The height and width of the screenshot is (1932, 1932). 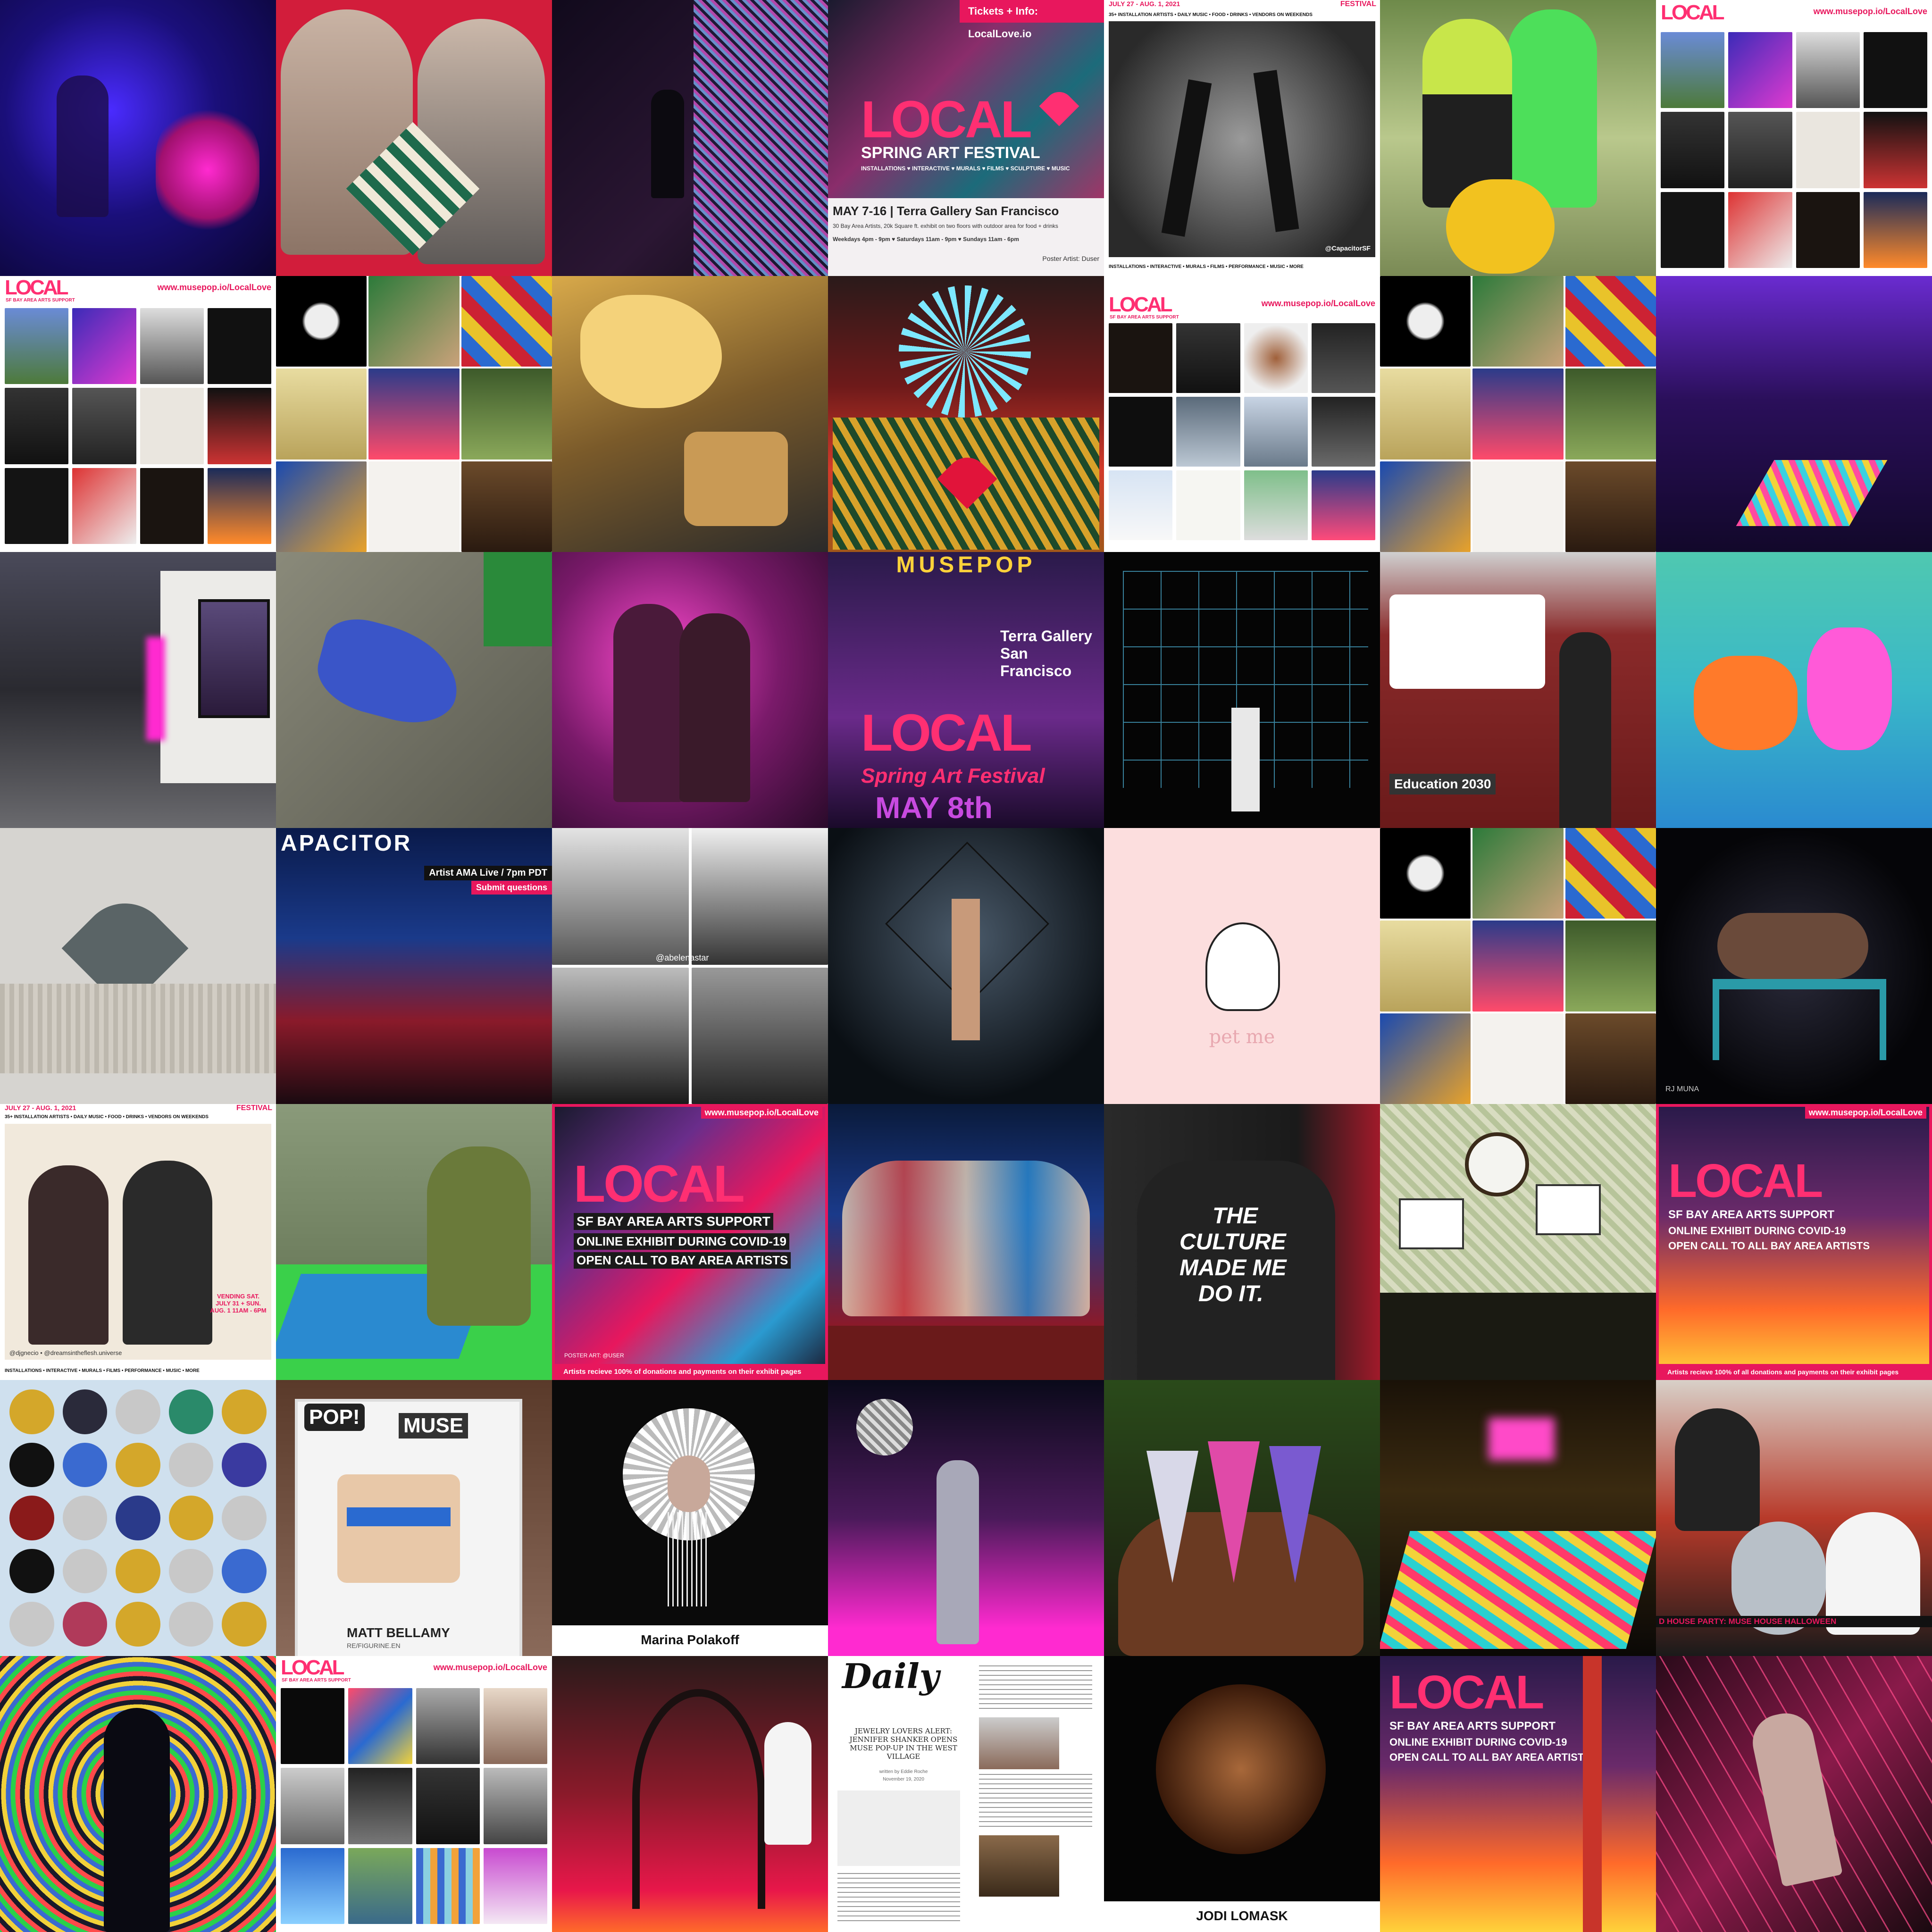 I want to click on tile-charms-jewelry, so click(x=138, y=1518).